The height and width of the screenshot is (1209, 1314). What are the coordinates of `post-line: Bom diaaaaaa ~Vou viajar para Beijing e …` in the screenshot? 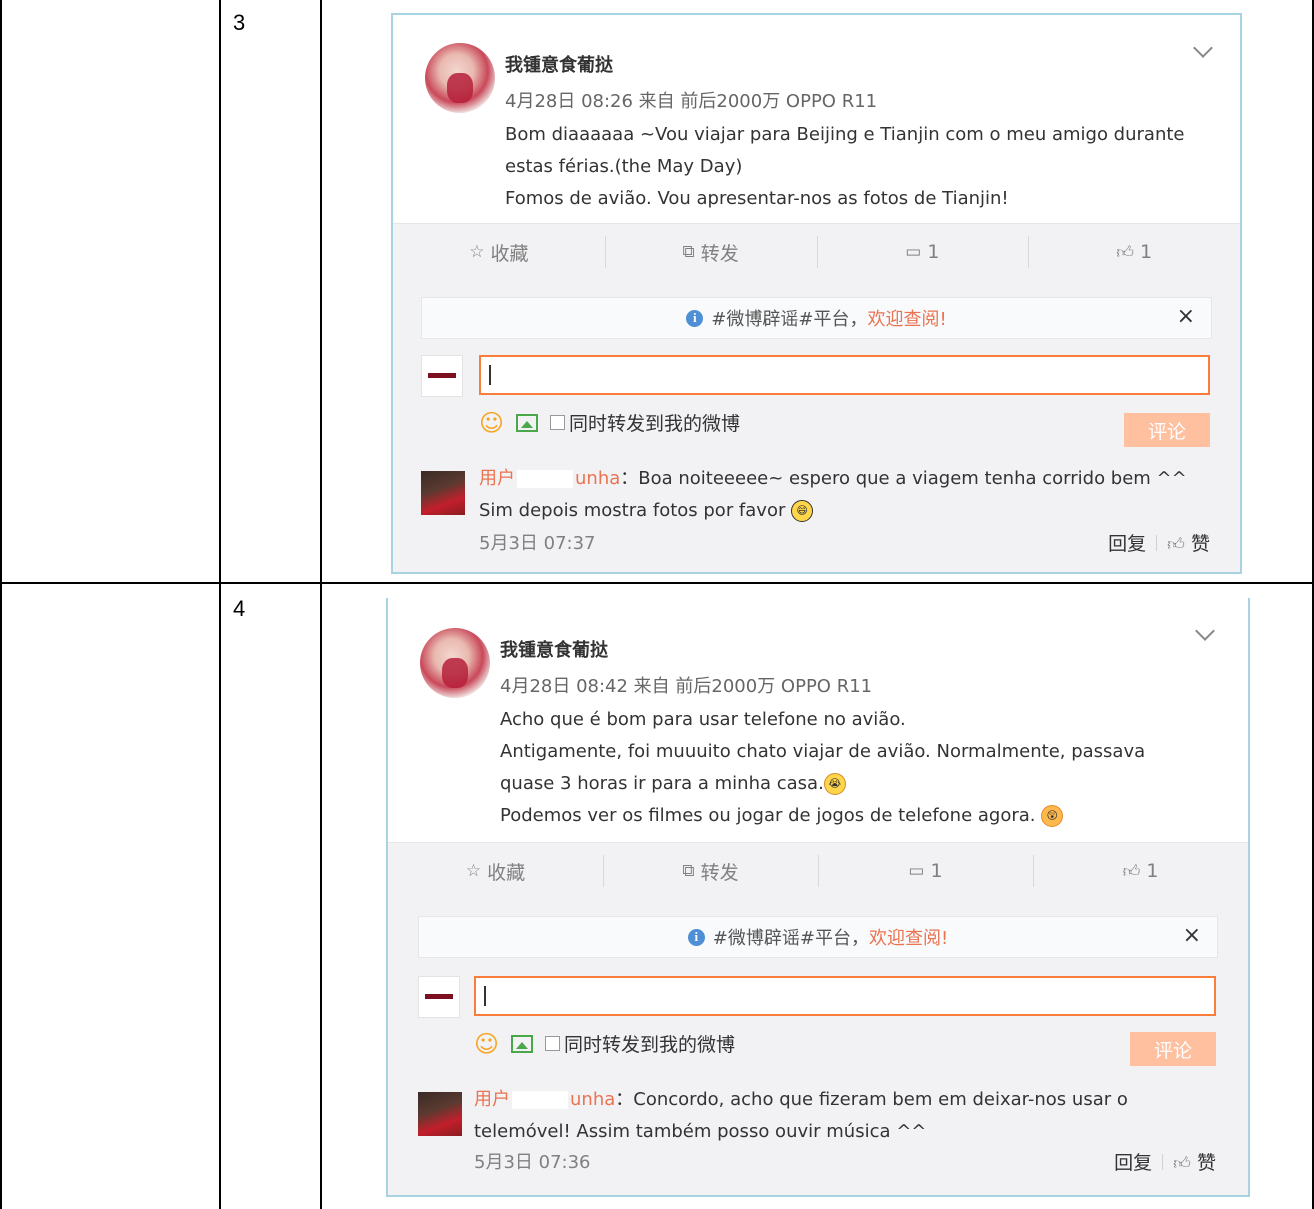 It's located at (845, 134).